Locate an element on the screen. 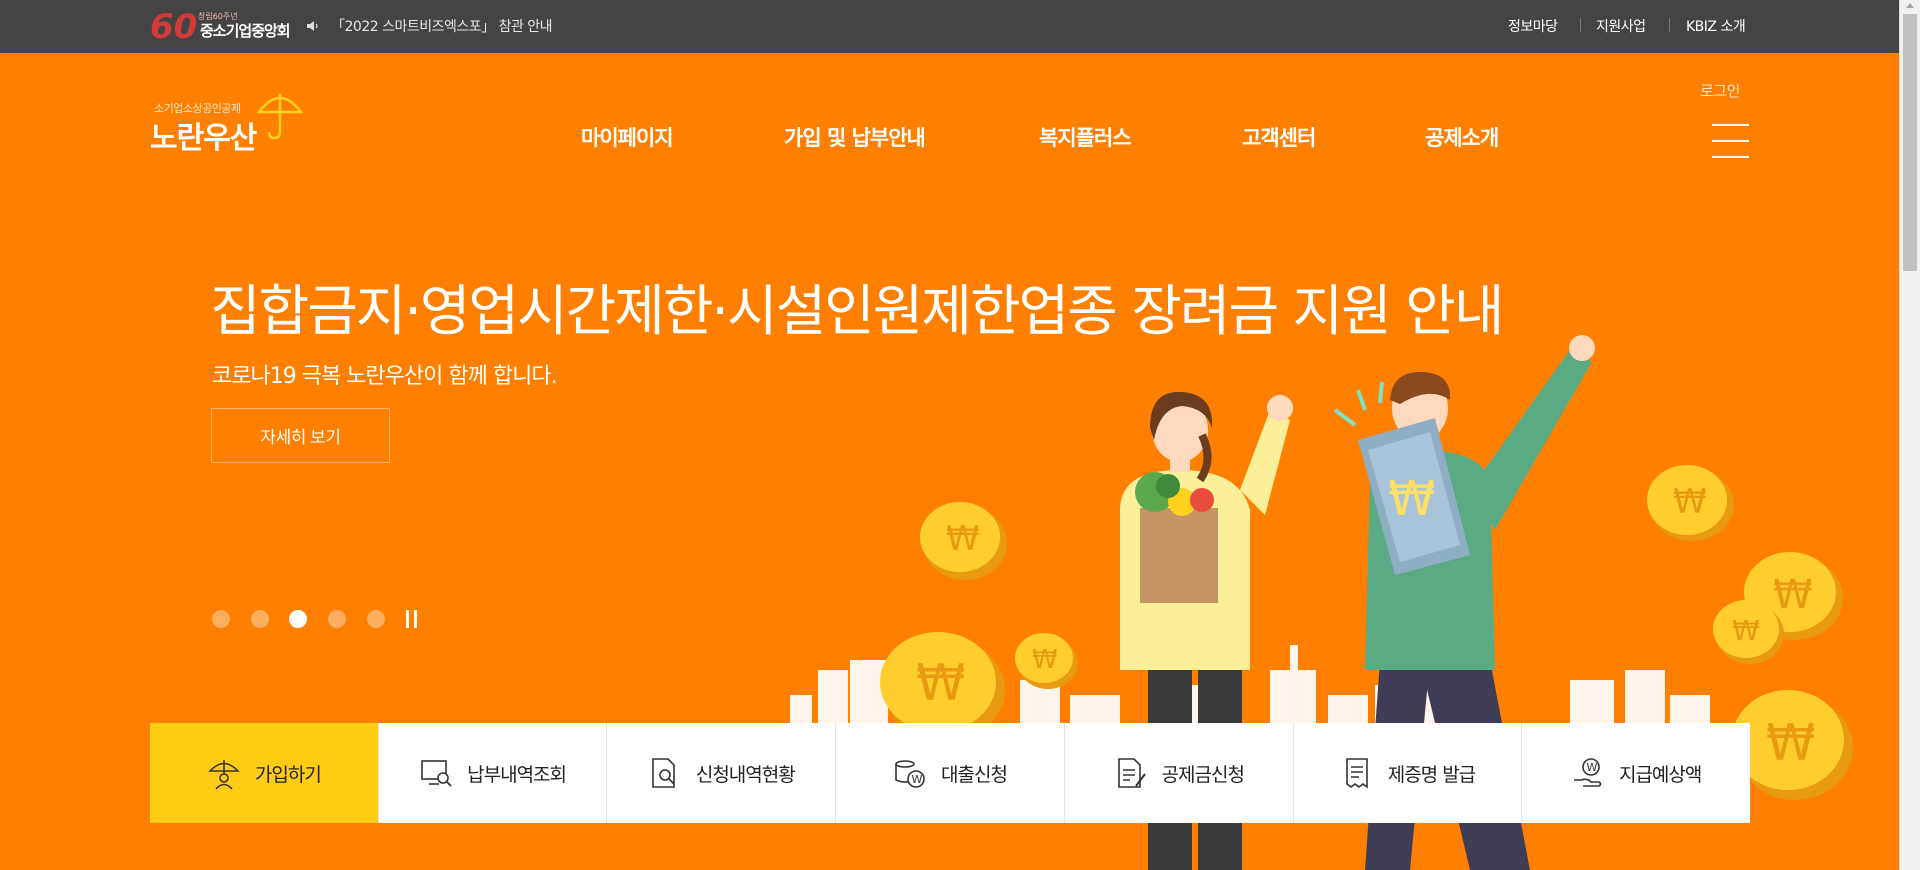  document-pen-icon is located at coordinates (1131, 773).